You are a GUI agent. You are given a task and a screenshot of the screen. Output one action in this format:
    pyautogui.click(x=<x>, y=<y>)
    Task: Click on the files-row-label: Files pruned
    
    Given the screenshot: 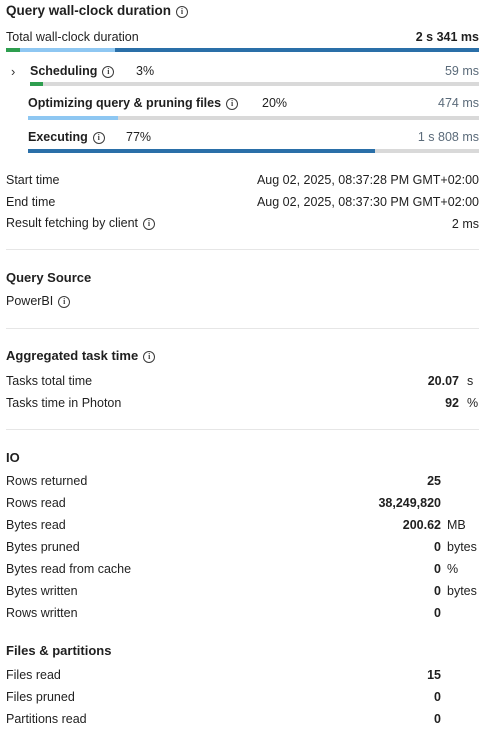 What is the action you would take?
    pyautogui.click(x=40, y=697)
    